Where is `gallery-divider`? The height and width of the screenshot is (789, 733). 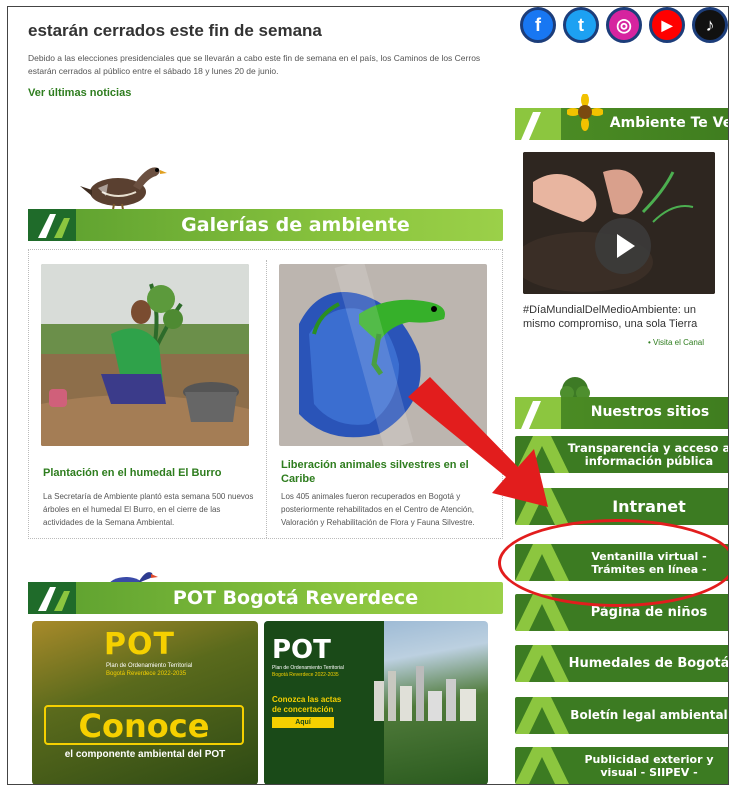 gallery-divider is located at coordinates (266, 399).